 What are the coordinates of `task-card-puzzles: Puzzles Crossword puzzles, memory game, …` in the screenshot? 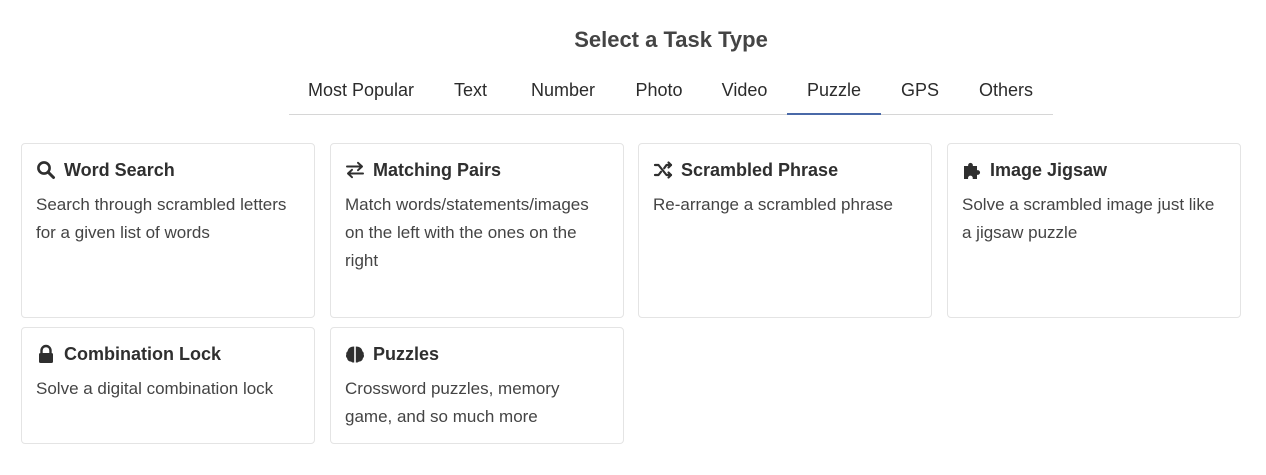 It's located at (477, 385).